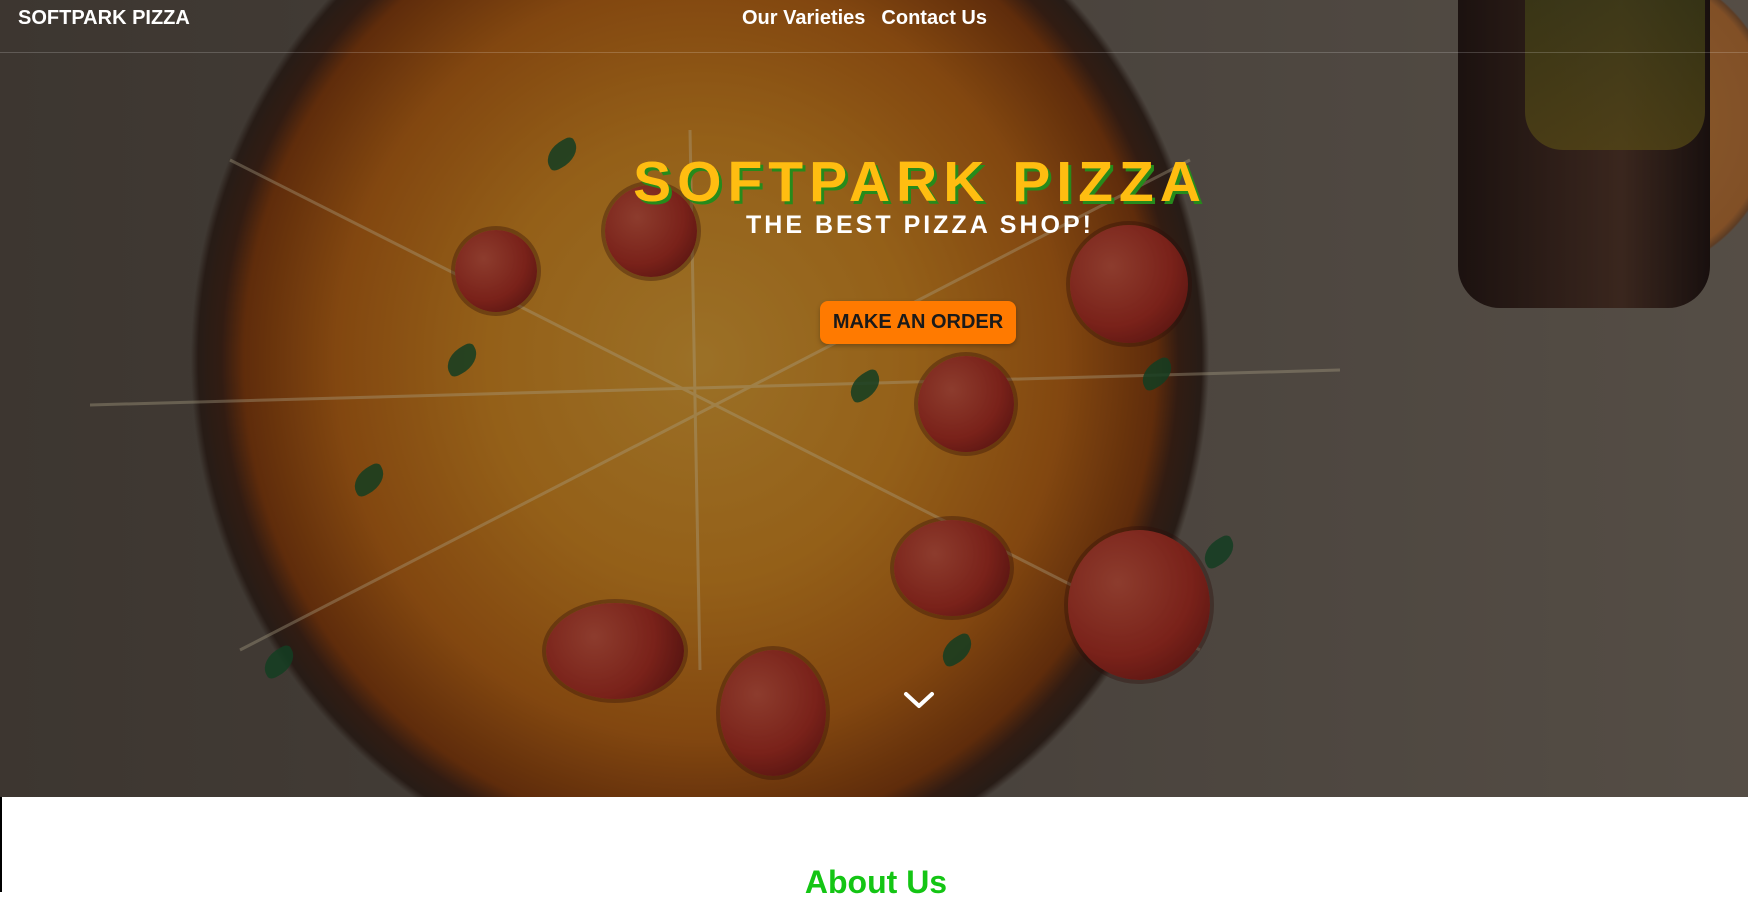 The height and width of the screenshot is (900, 1748). I want to click on nav-link-our-varieties: Our Varieties, so click(803, 18).